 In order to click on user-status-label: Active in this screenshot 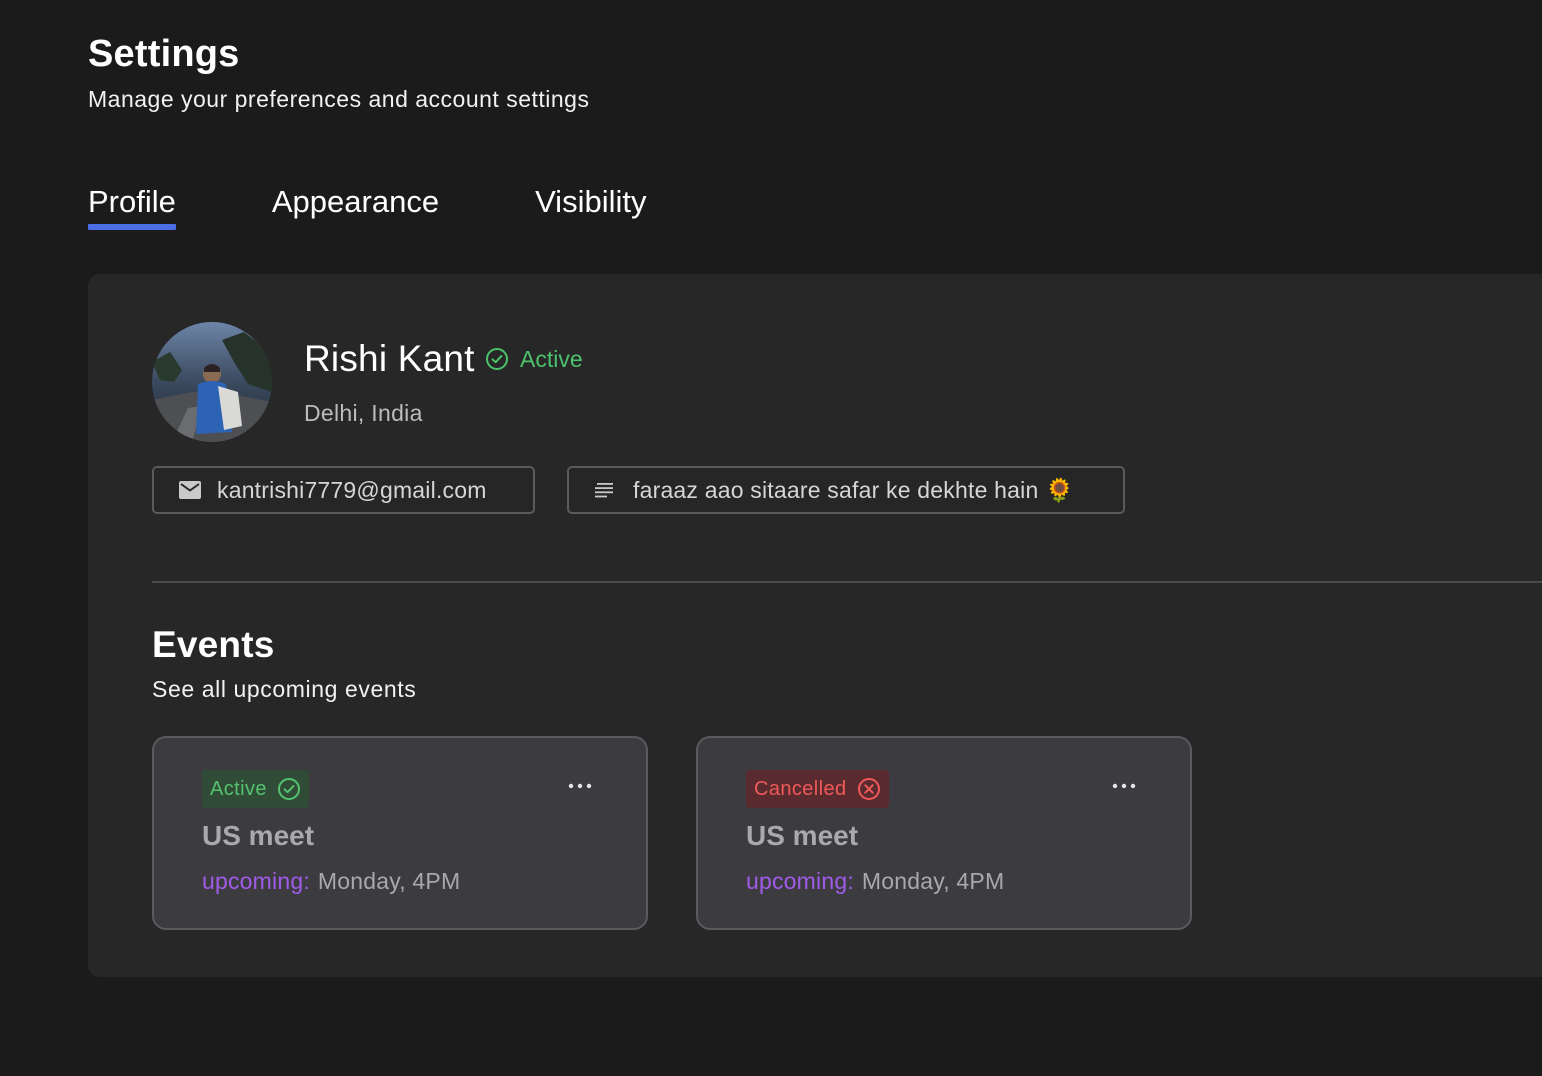, I will do `click(551, 359)`.